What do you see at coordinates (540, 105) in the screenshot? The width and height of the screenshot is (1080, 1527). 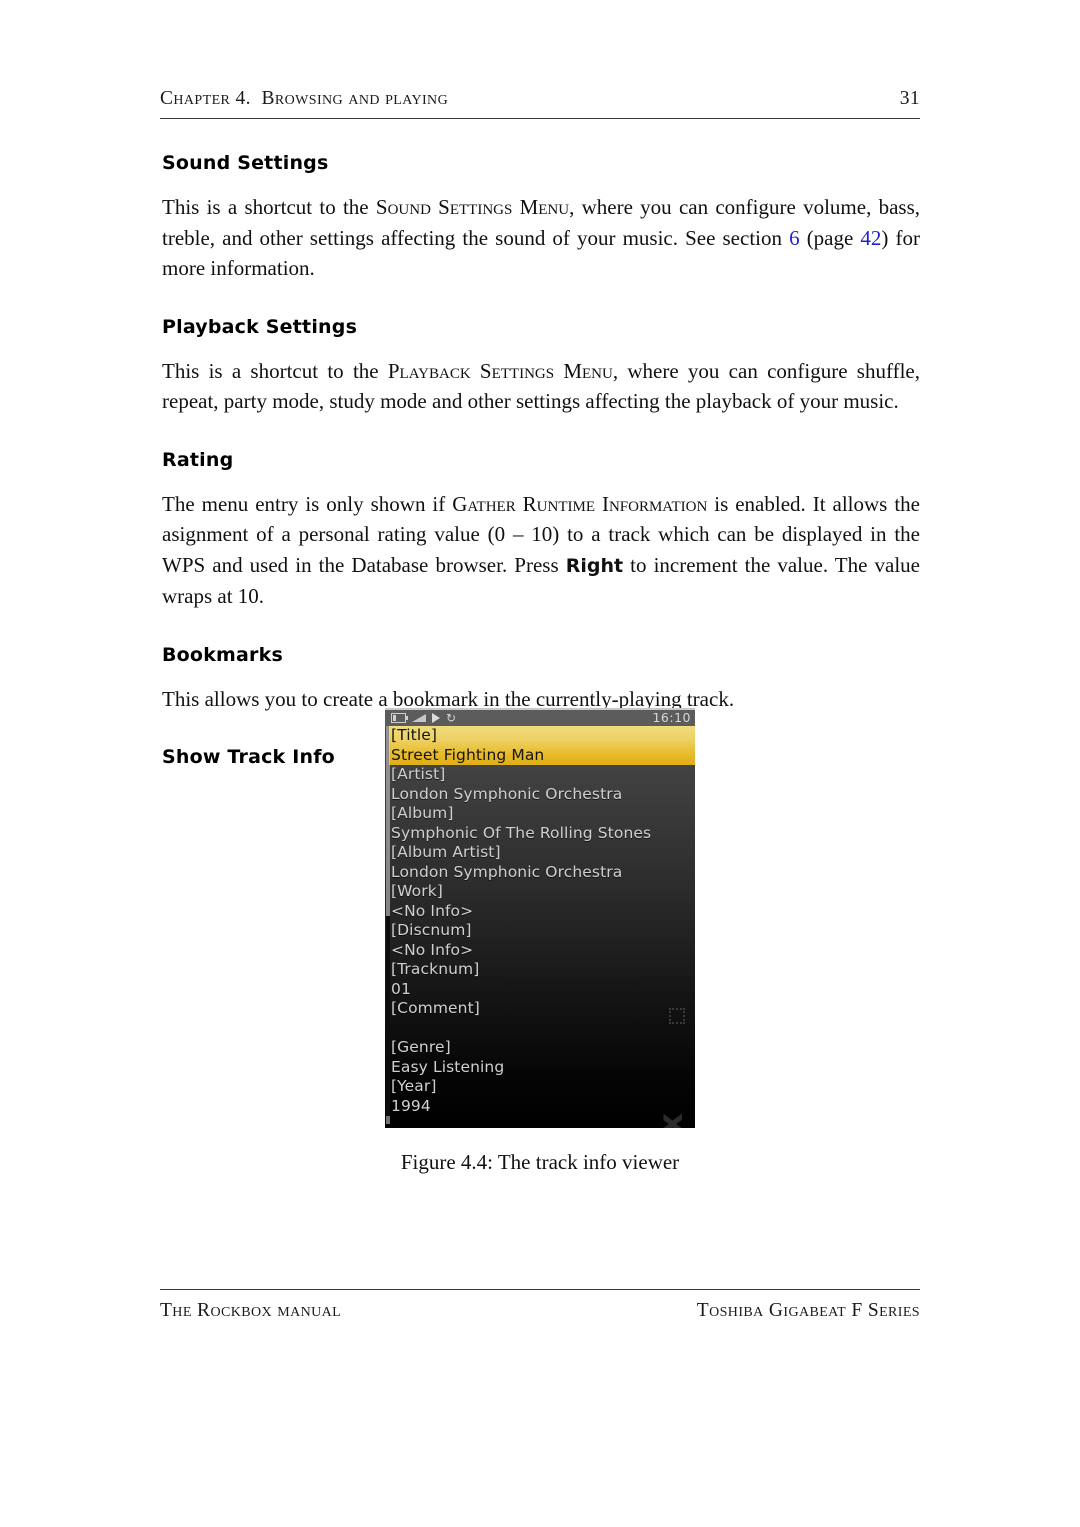 I see `page-header: Chapter 4. Browsing and playing 31` at bounding box center [540, 105].